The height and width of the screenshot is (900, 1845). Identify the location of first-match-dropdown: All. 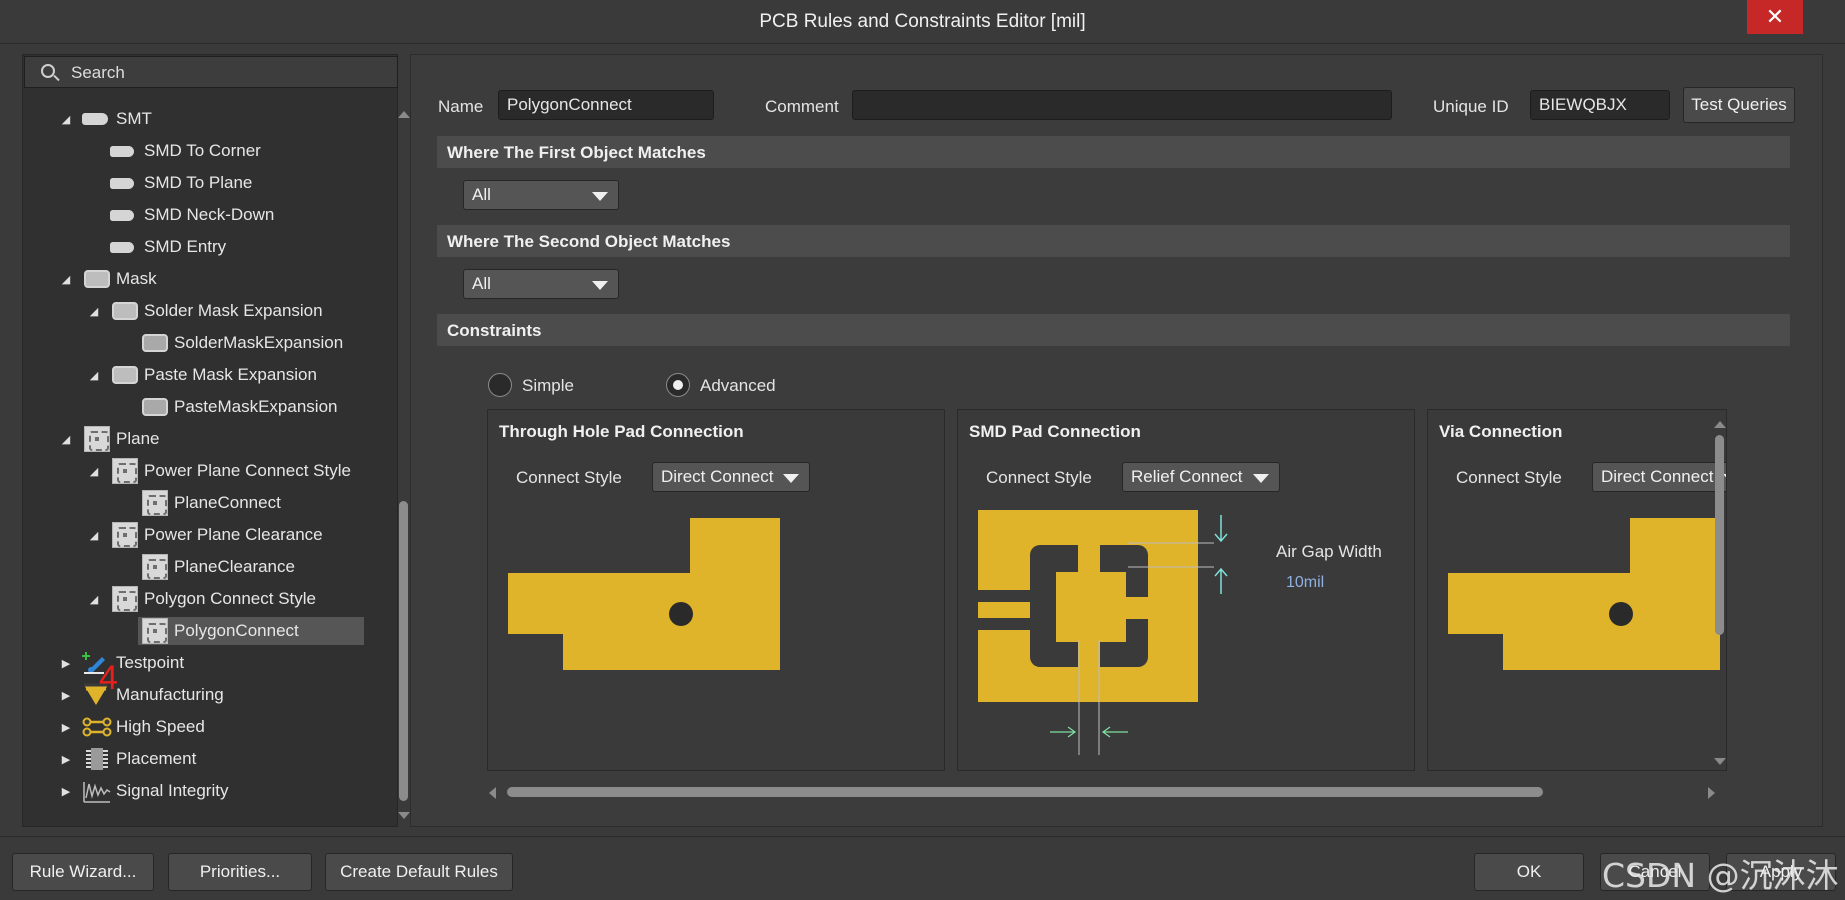
(541, 195).